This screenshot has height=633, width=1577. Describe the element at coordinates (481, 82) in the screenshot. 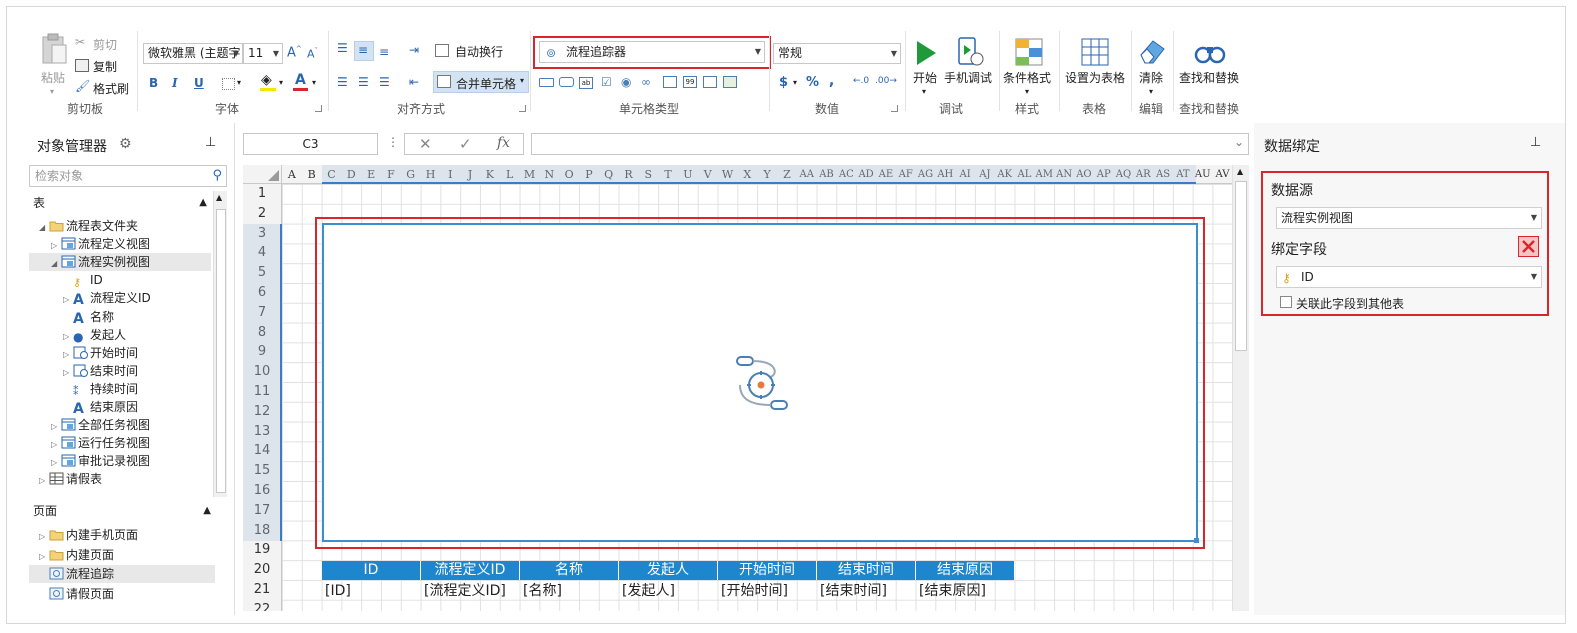

I see `merge-cells-button: 合并单元格 ▾` at that location.